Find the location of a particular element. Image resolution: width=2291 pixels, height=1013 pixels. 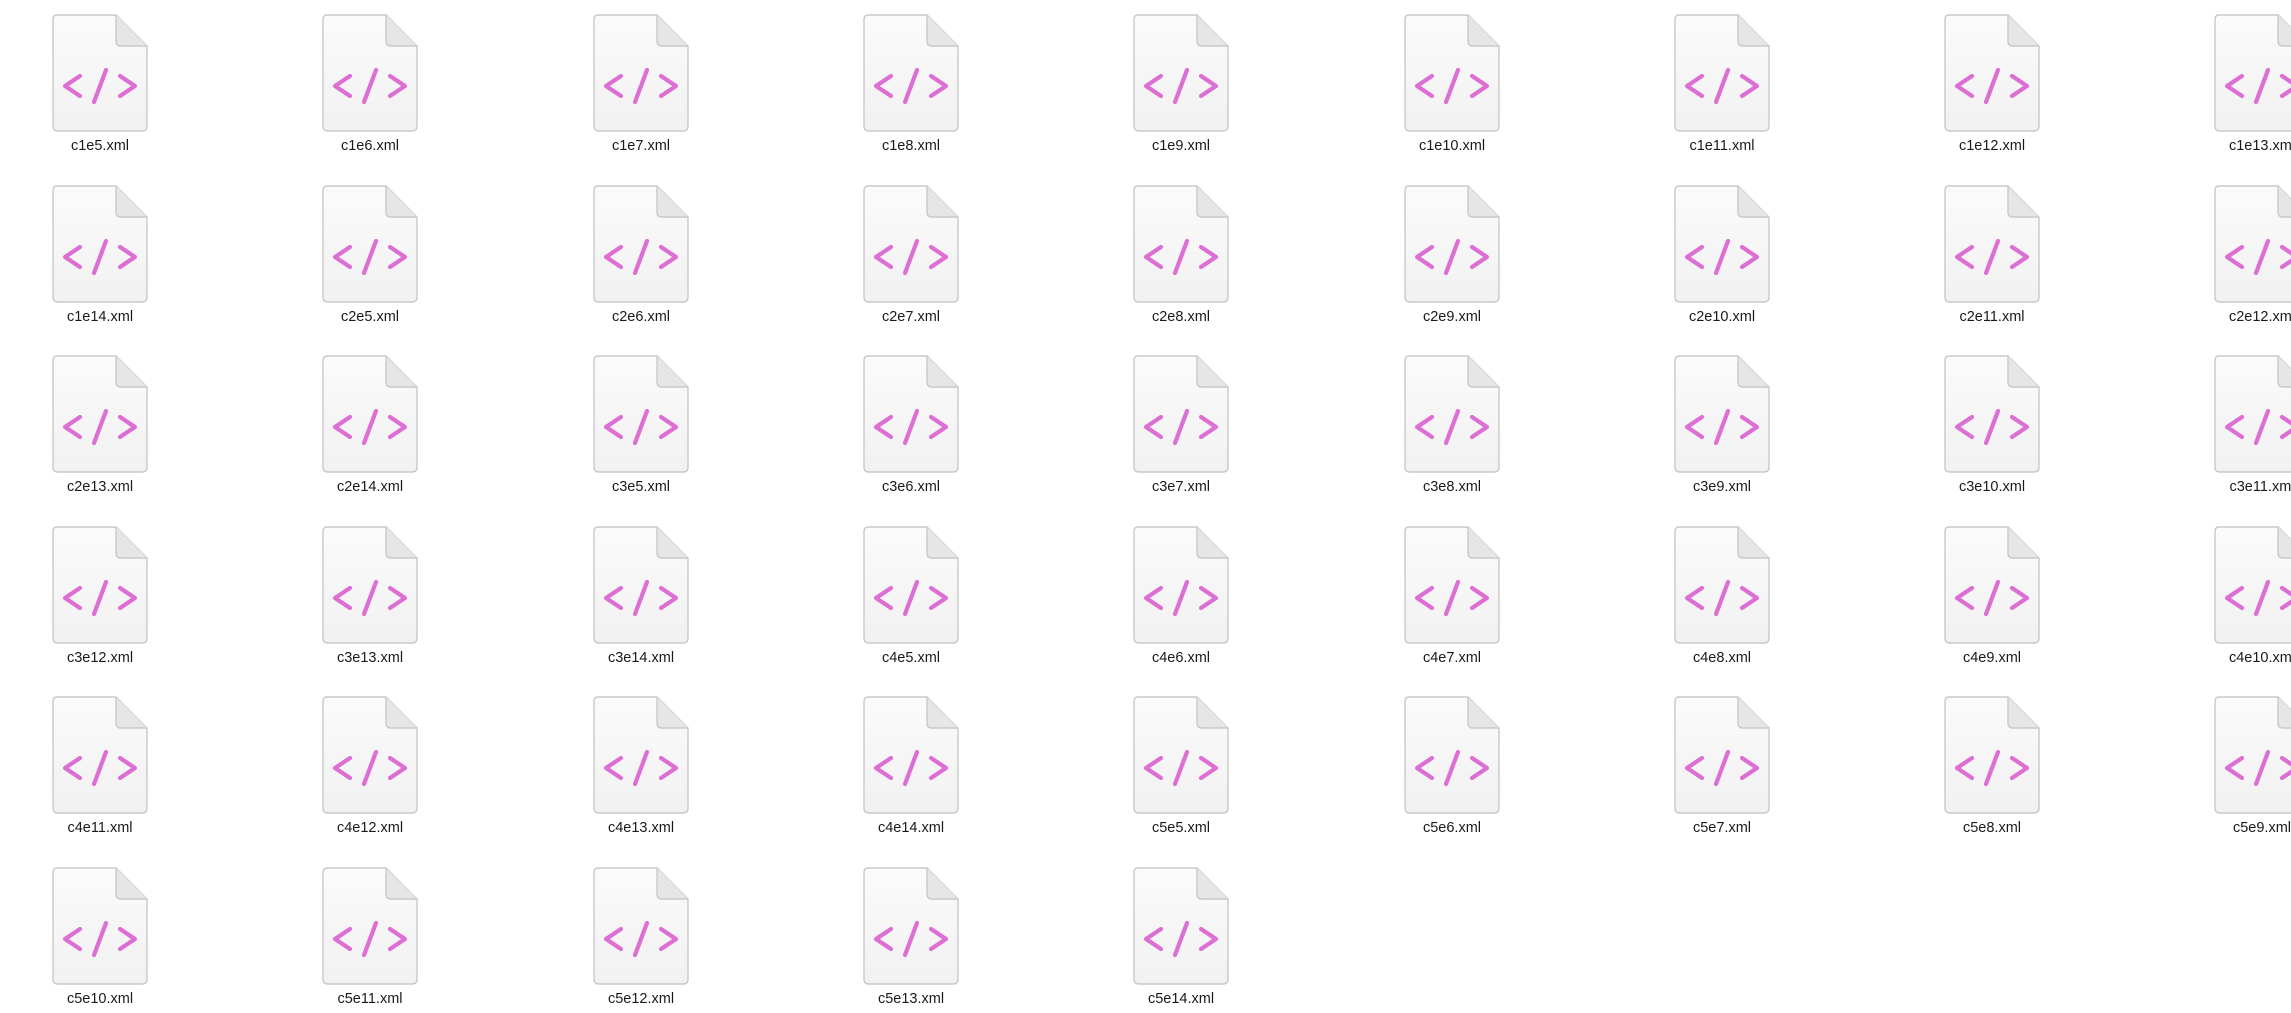

file-item: c3e9.xml is located at coordinates (1722, 421).